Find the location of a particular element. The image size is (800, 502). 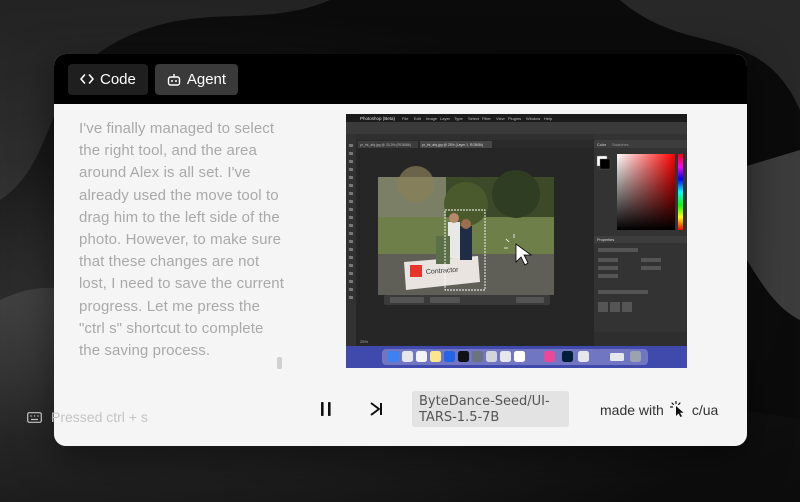

ps-menu: View is located at coordinates (500, 118).